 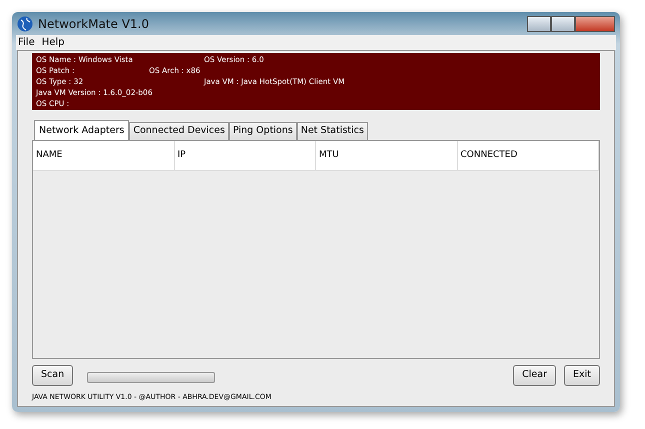 I want to click on tab: Network Adapters, so click(x=82, y=130).